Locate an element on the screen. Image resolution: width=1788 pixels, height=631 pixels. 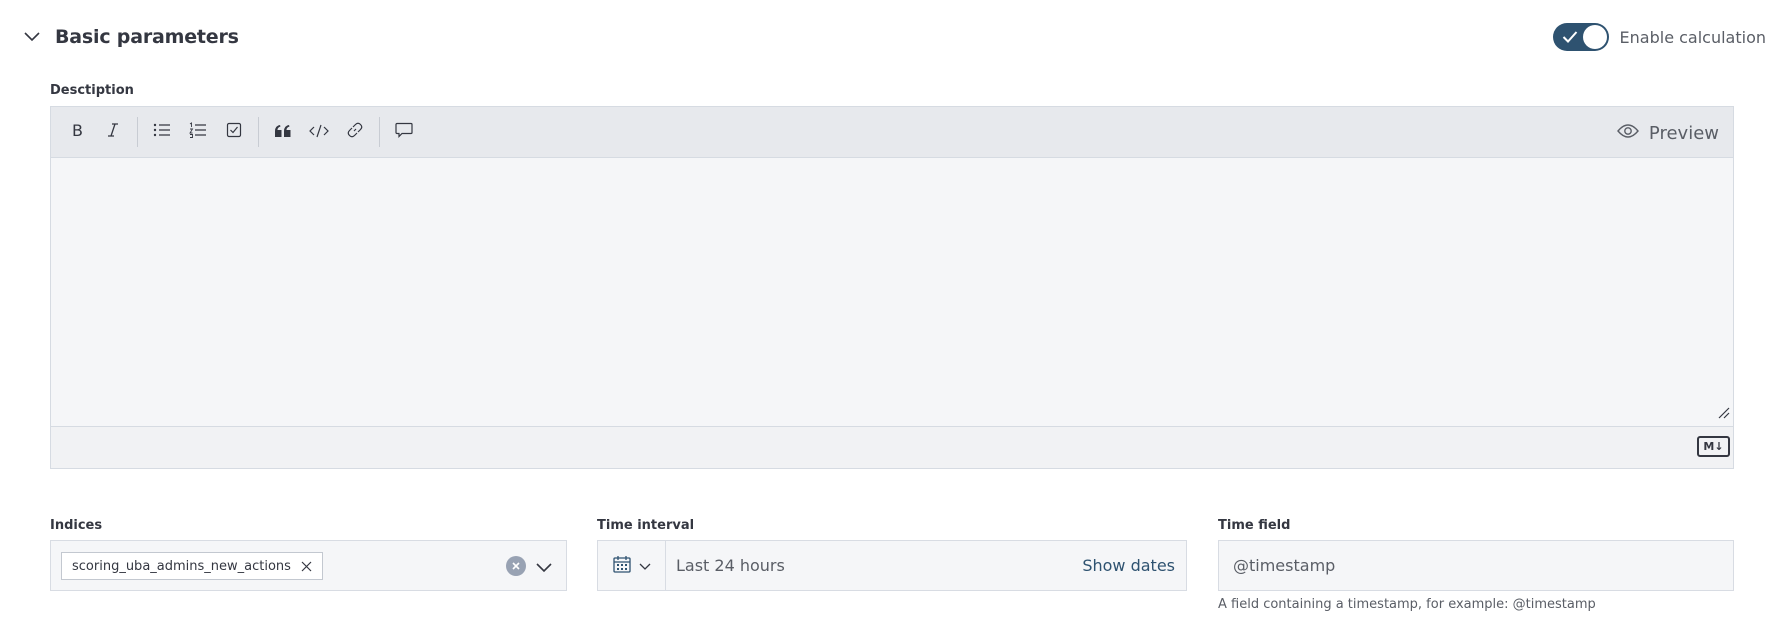
bold-icon: B is located at coordinates (77, 132).